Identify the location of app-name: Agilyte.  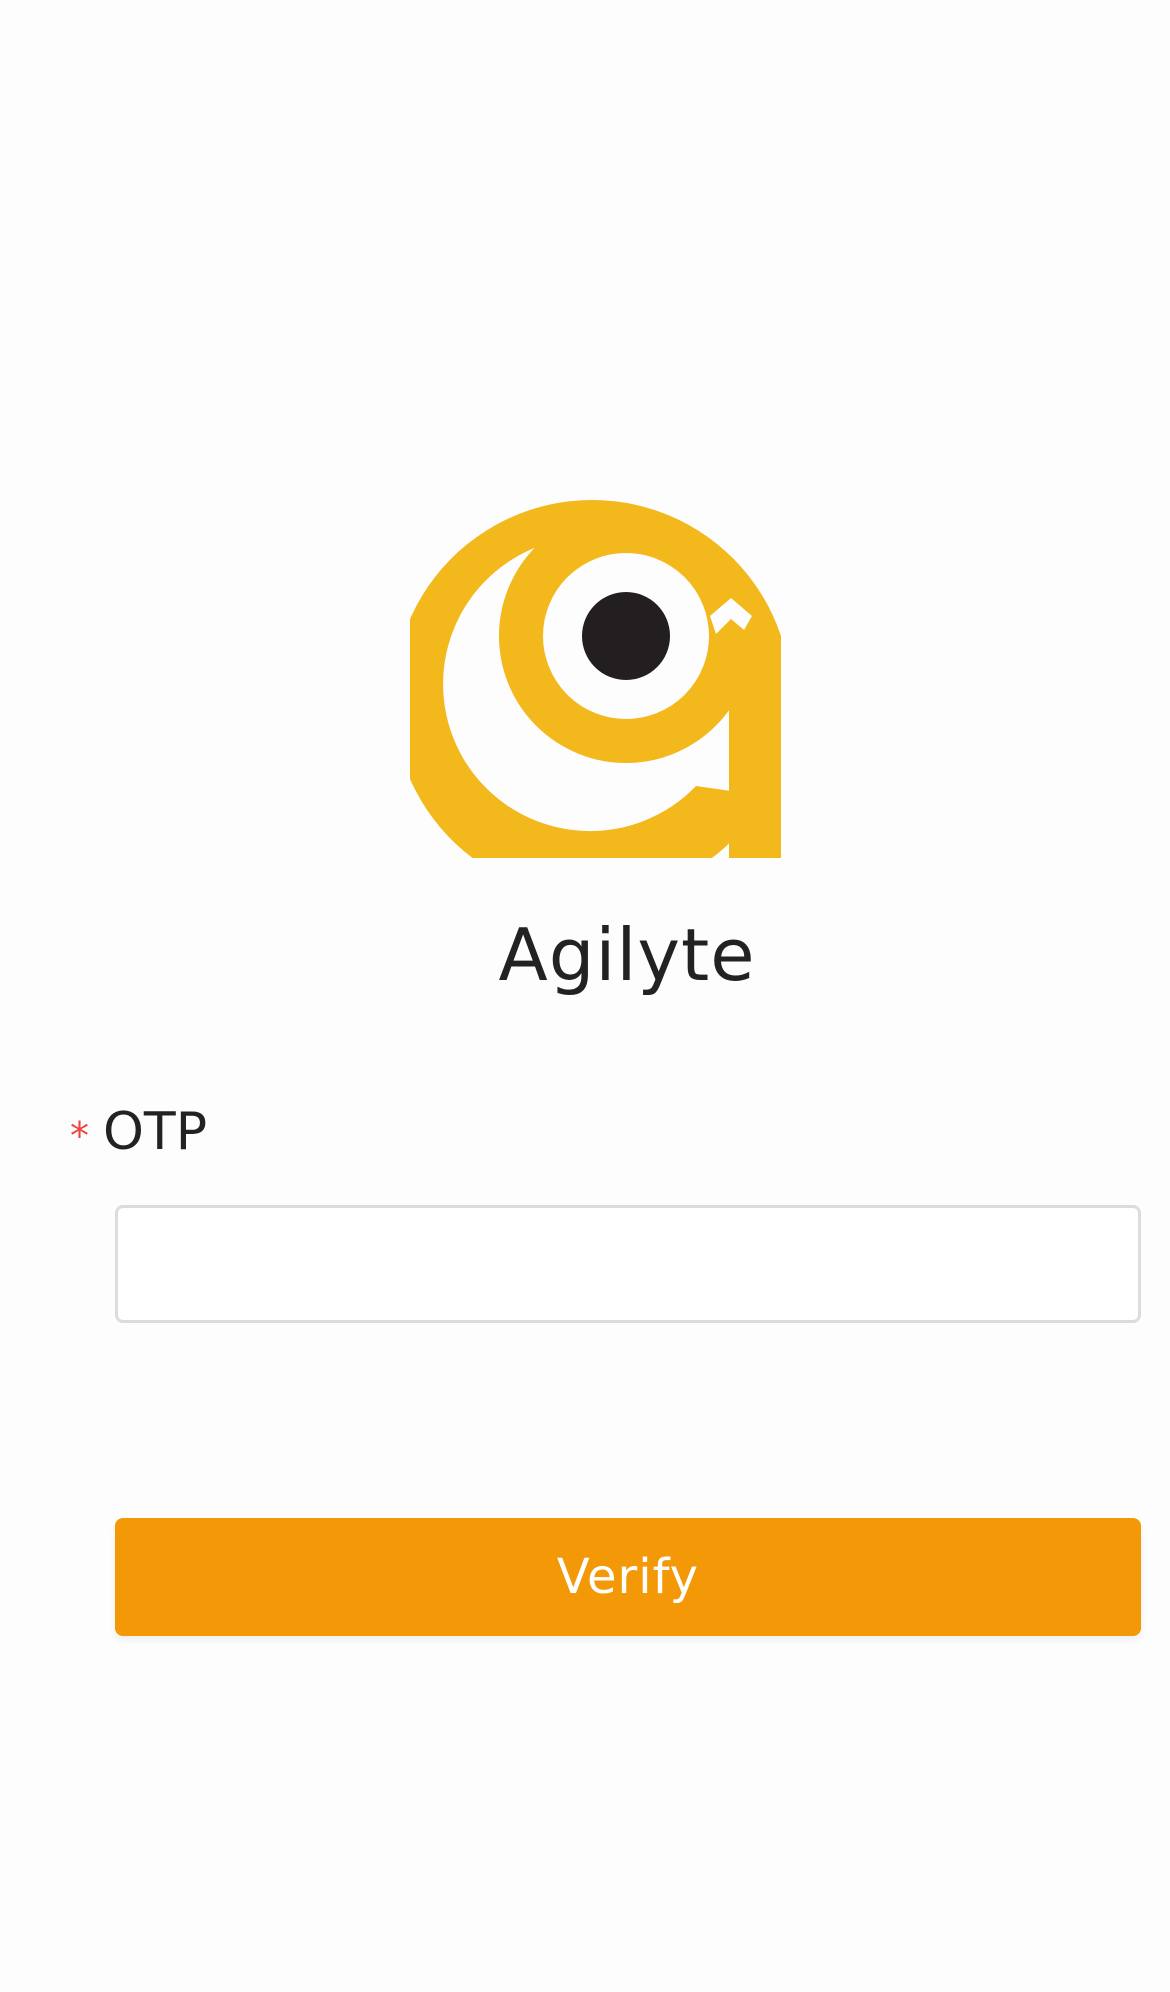
(627, 955).